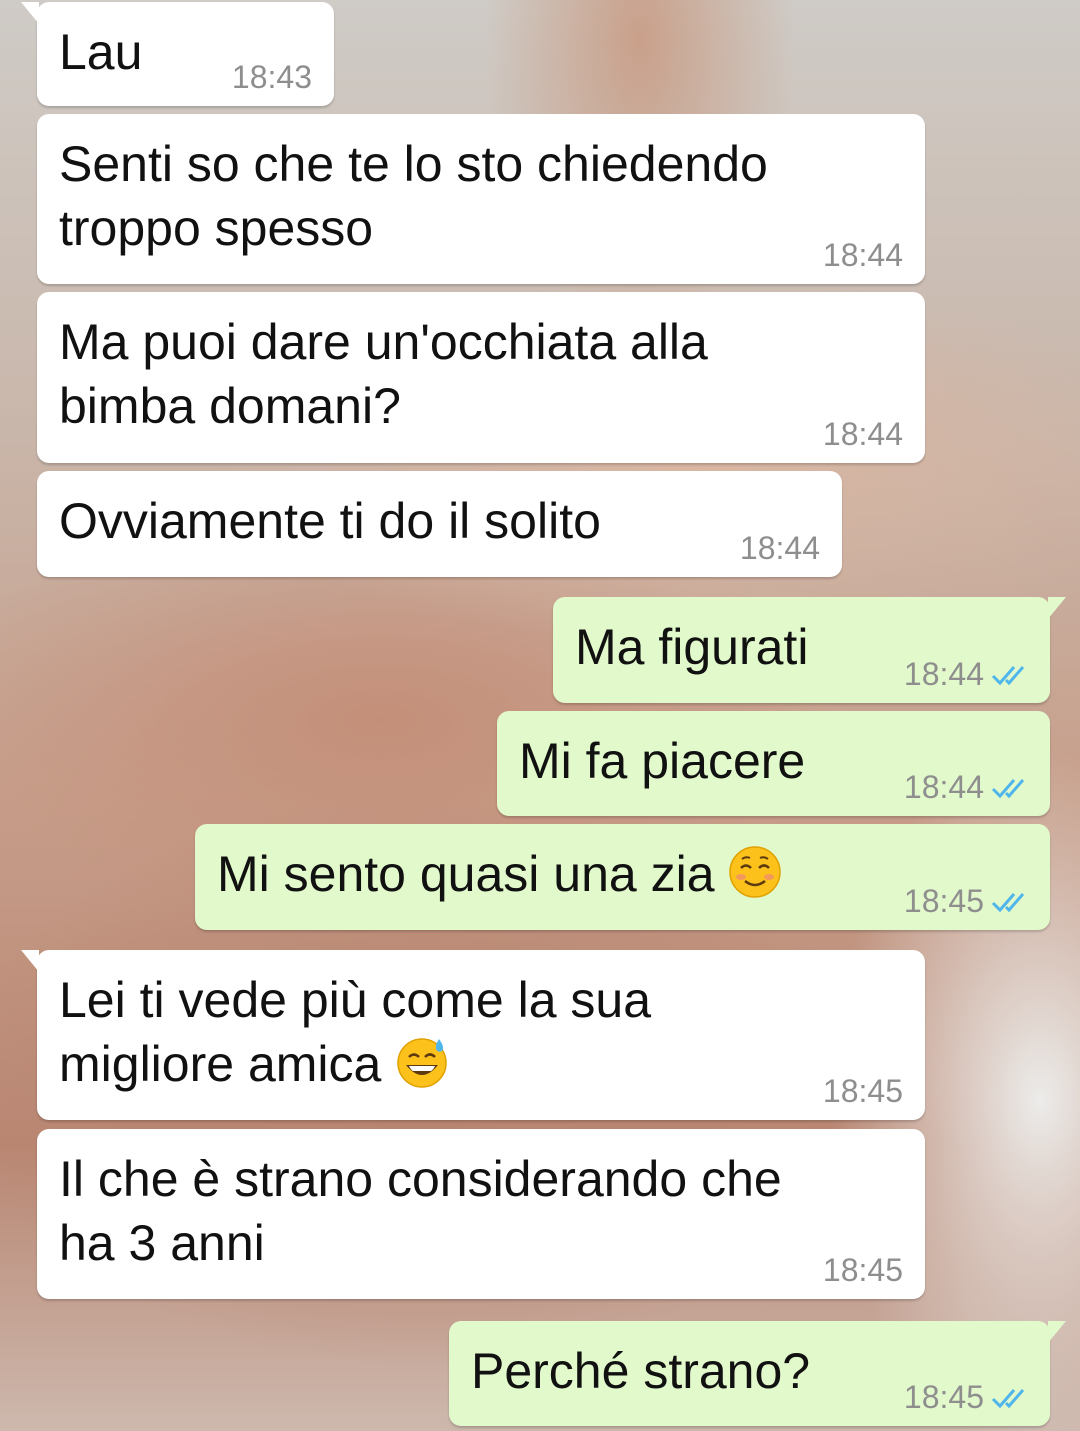 Image resolution: width=1080 pixels, height=1431 pixels. Describe the element at coordinates (755, 872) in the screenshot. I see `smiling-face-icon` at that location.